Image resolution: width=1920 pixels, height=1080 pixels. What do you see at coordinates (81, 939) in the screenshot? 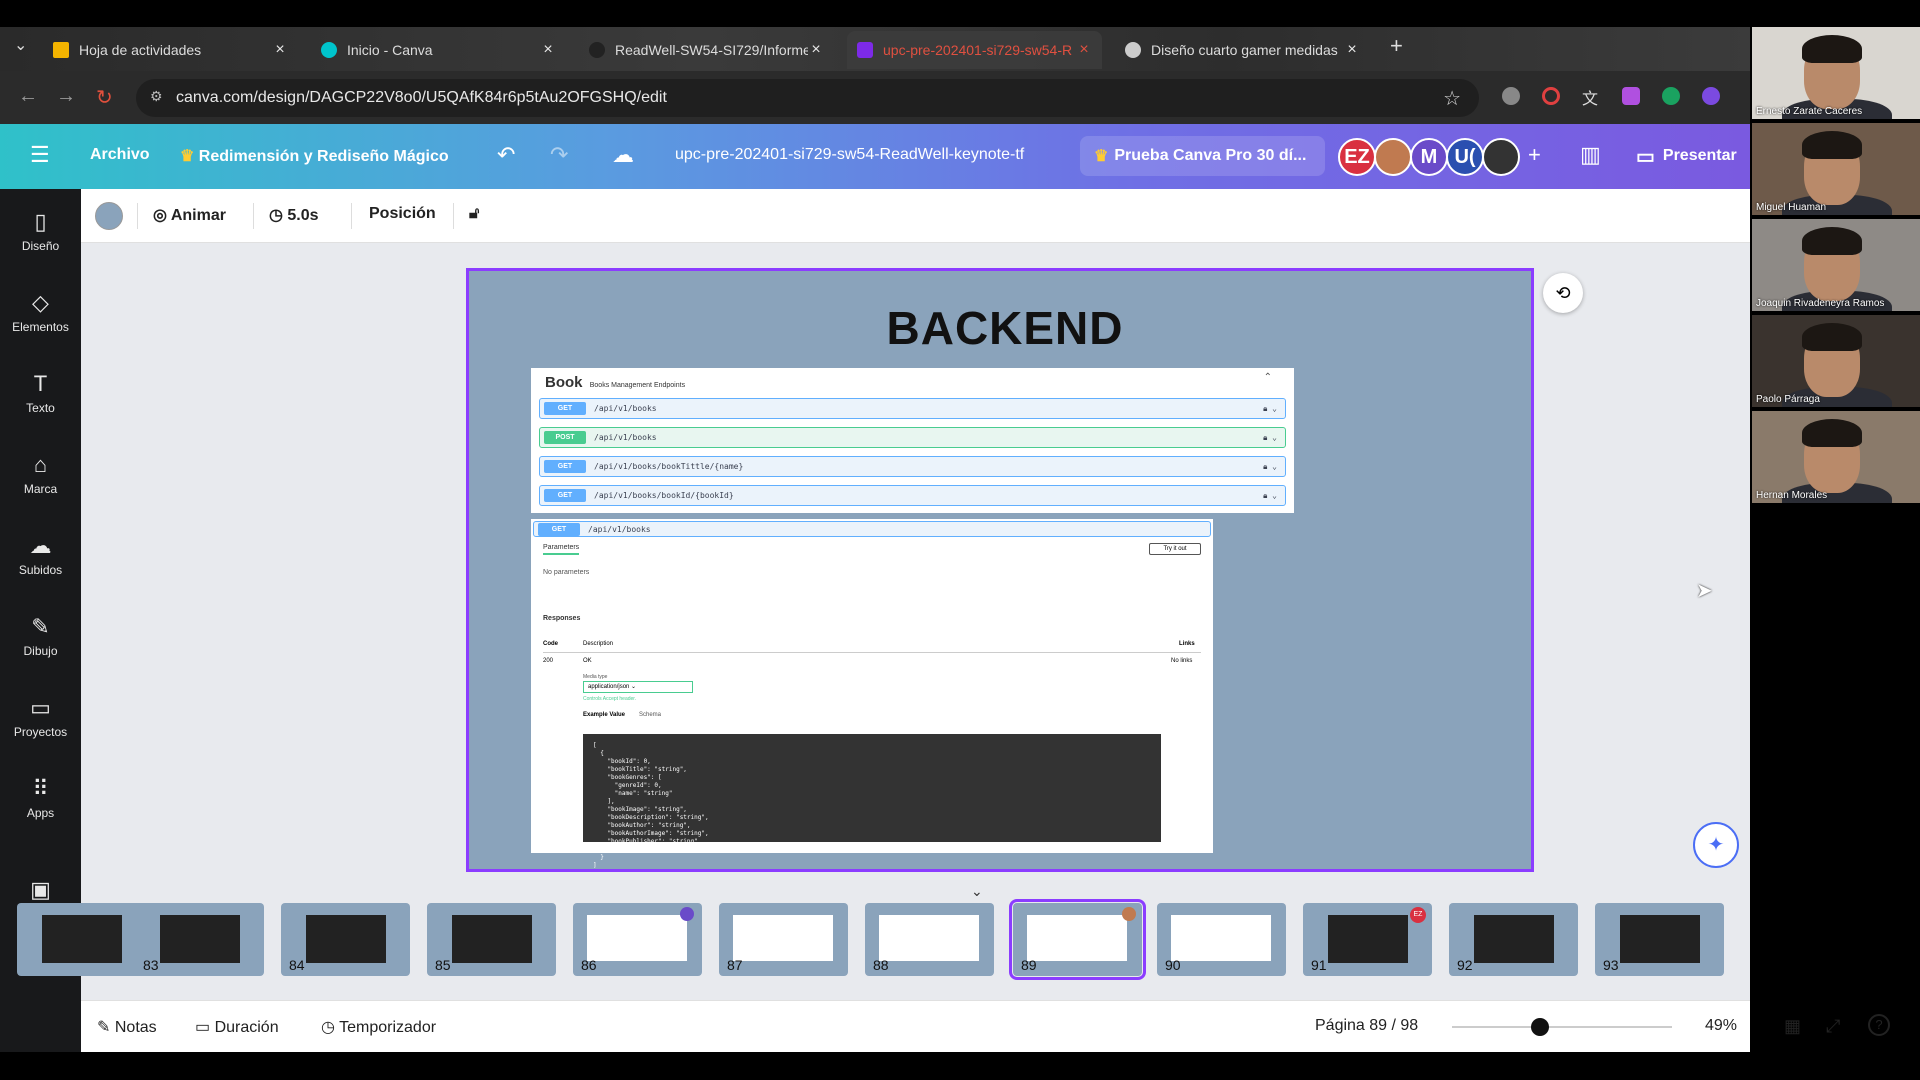
I see `page-thumbnail` at bounding box center [81, 939].